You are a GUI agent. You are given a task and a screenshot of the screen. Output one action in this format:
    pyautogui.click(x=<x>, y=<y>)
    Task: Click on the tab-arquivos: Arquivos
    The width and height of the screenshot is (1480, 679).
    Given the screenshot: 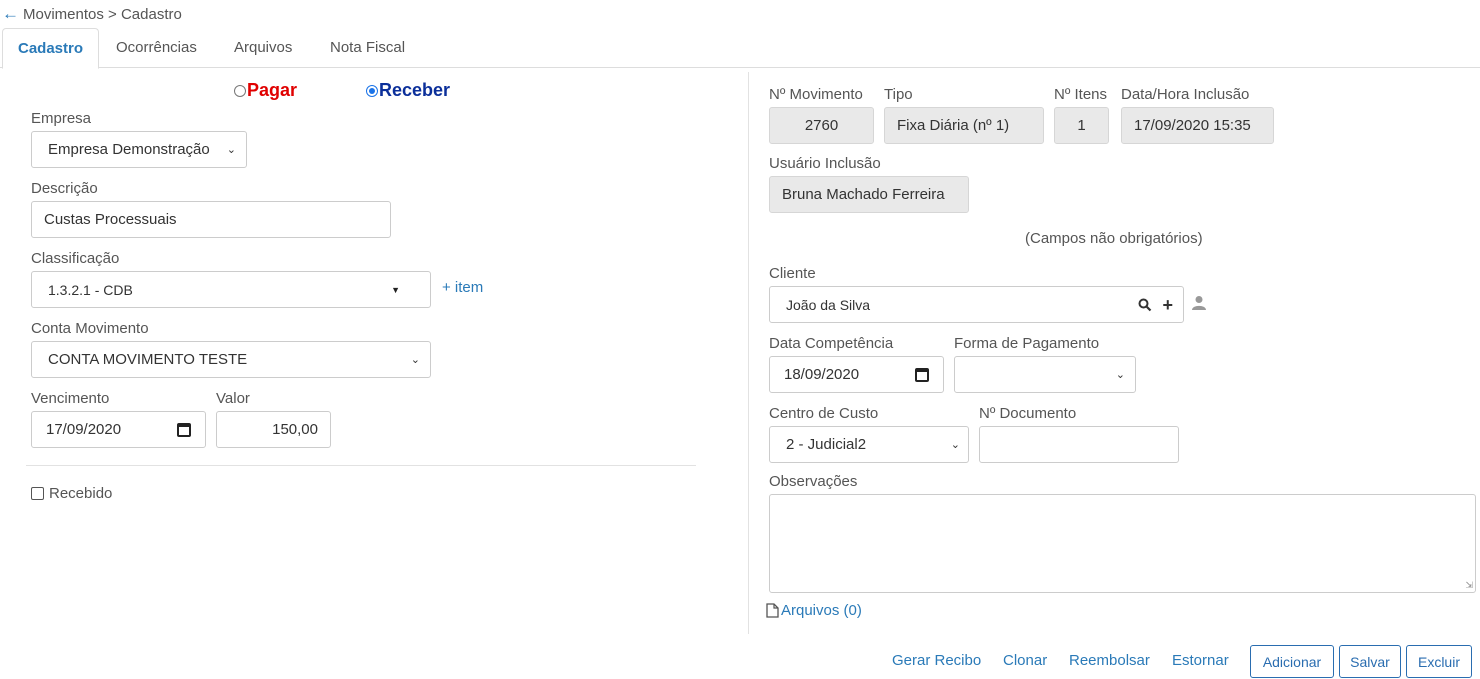 What is the action you would take?
    pyautogui.click(x=263, y=48)
    